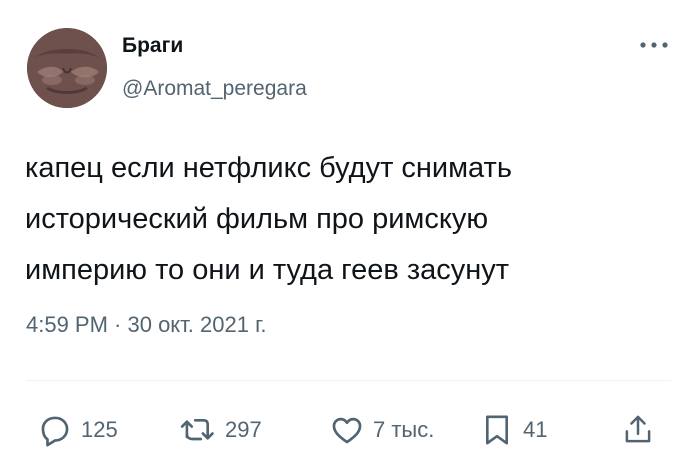 The width and height of the screenshot is (700, 474). What do you see at coordinates (214, 89) in the screenshot?
I see `user-handle: @Aromat_peregara` at bounding box center [214, 89].